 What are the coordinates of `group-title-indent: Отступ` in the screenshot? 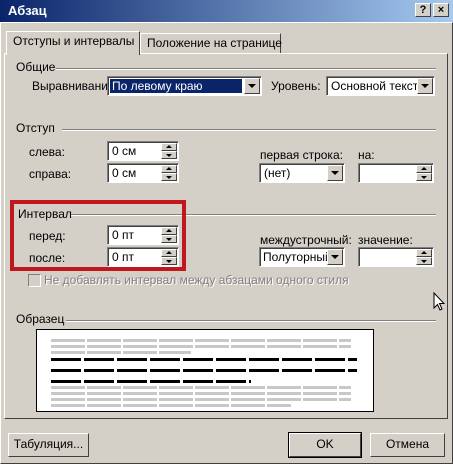 It's located at (35, 128).